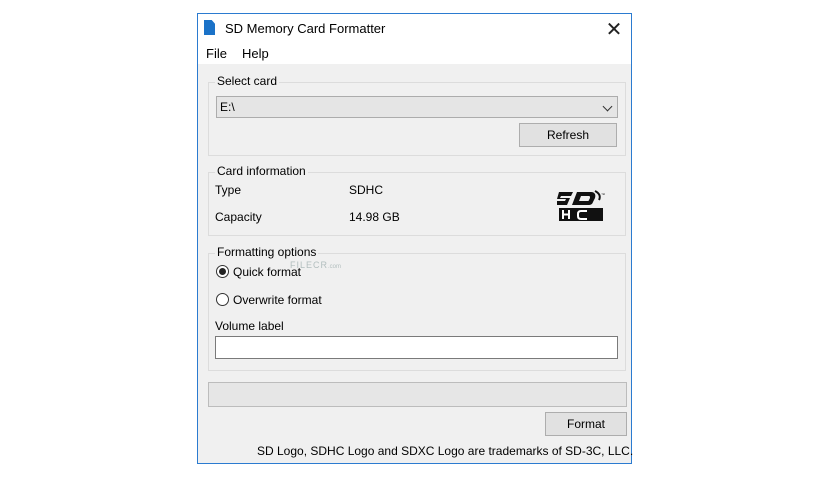 The image size is (836, 484). Describe the element at coordinates (227, 107) in the screenshot. I see `drive-select-value: E:\` at that location.